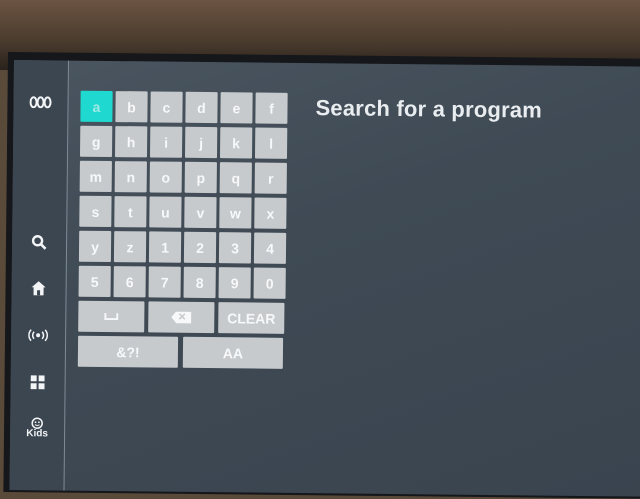 This screenshot has height=499, width=640. I want to click on key-c: c, so click(166, 107).